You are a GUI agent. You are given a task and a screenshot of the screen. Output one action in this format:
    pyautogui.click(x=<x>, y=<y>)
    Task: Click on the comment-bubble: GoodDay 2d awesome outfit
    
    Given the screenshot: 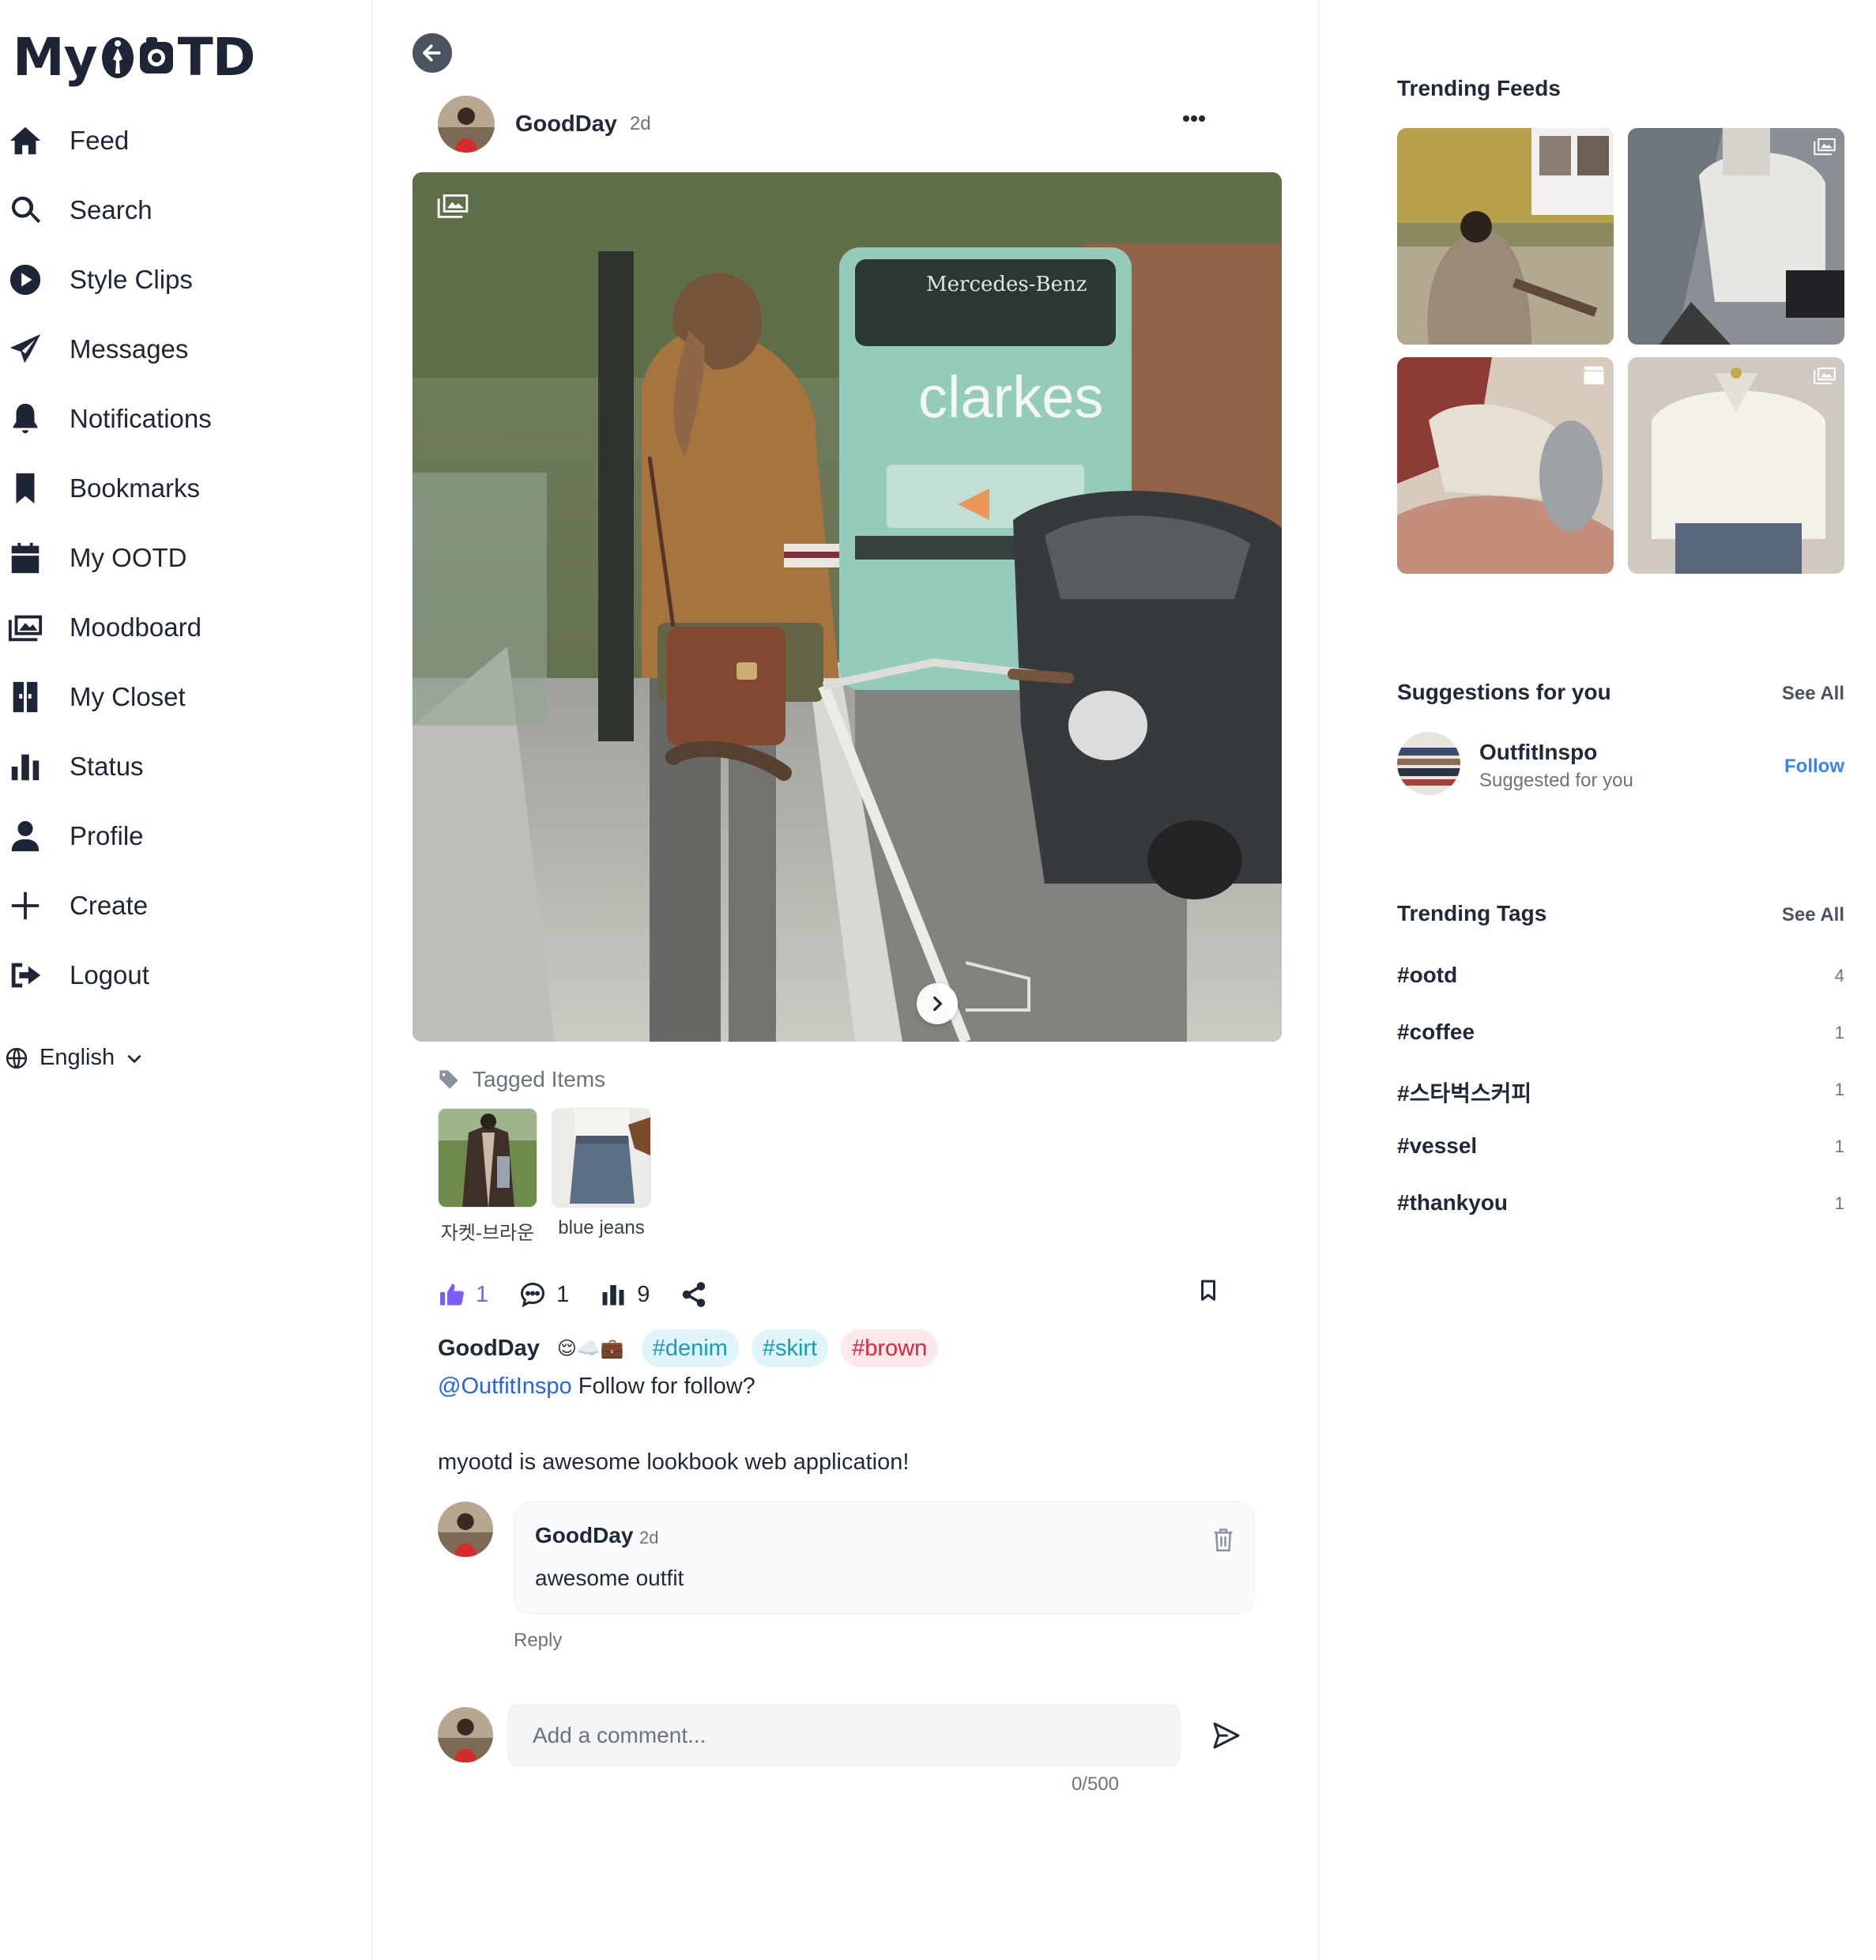 What is the action you would take?
    pyautogui.click(x=885, y=1558)
    